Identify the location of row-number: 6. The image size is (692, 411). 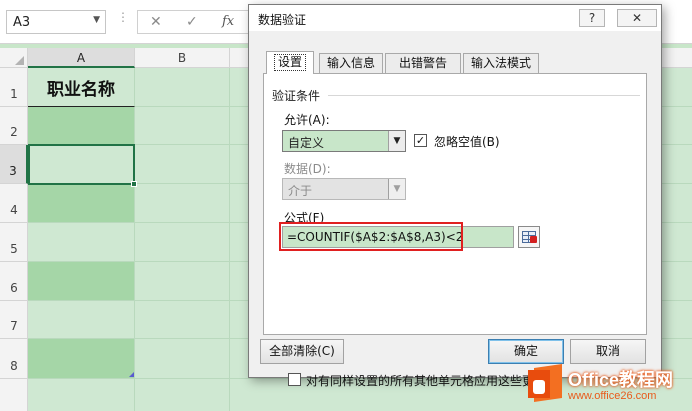
(14, 288).